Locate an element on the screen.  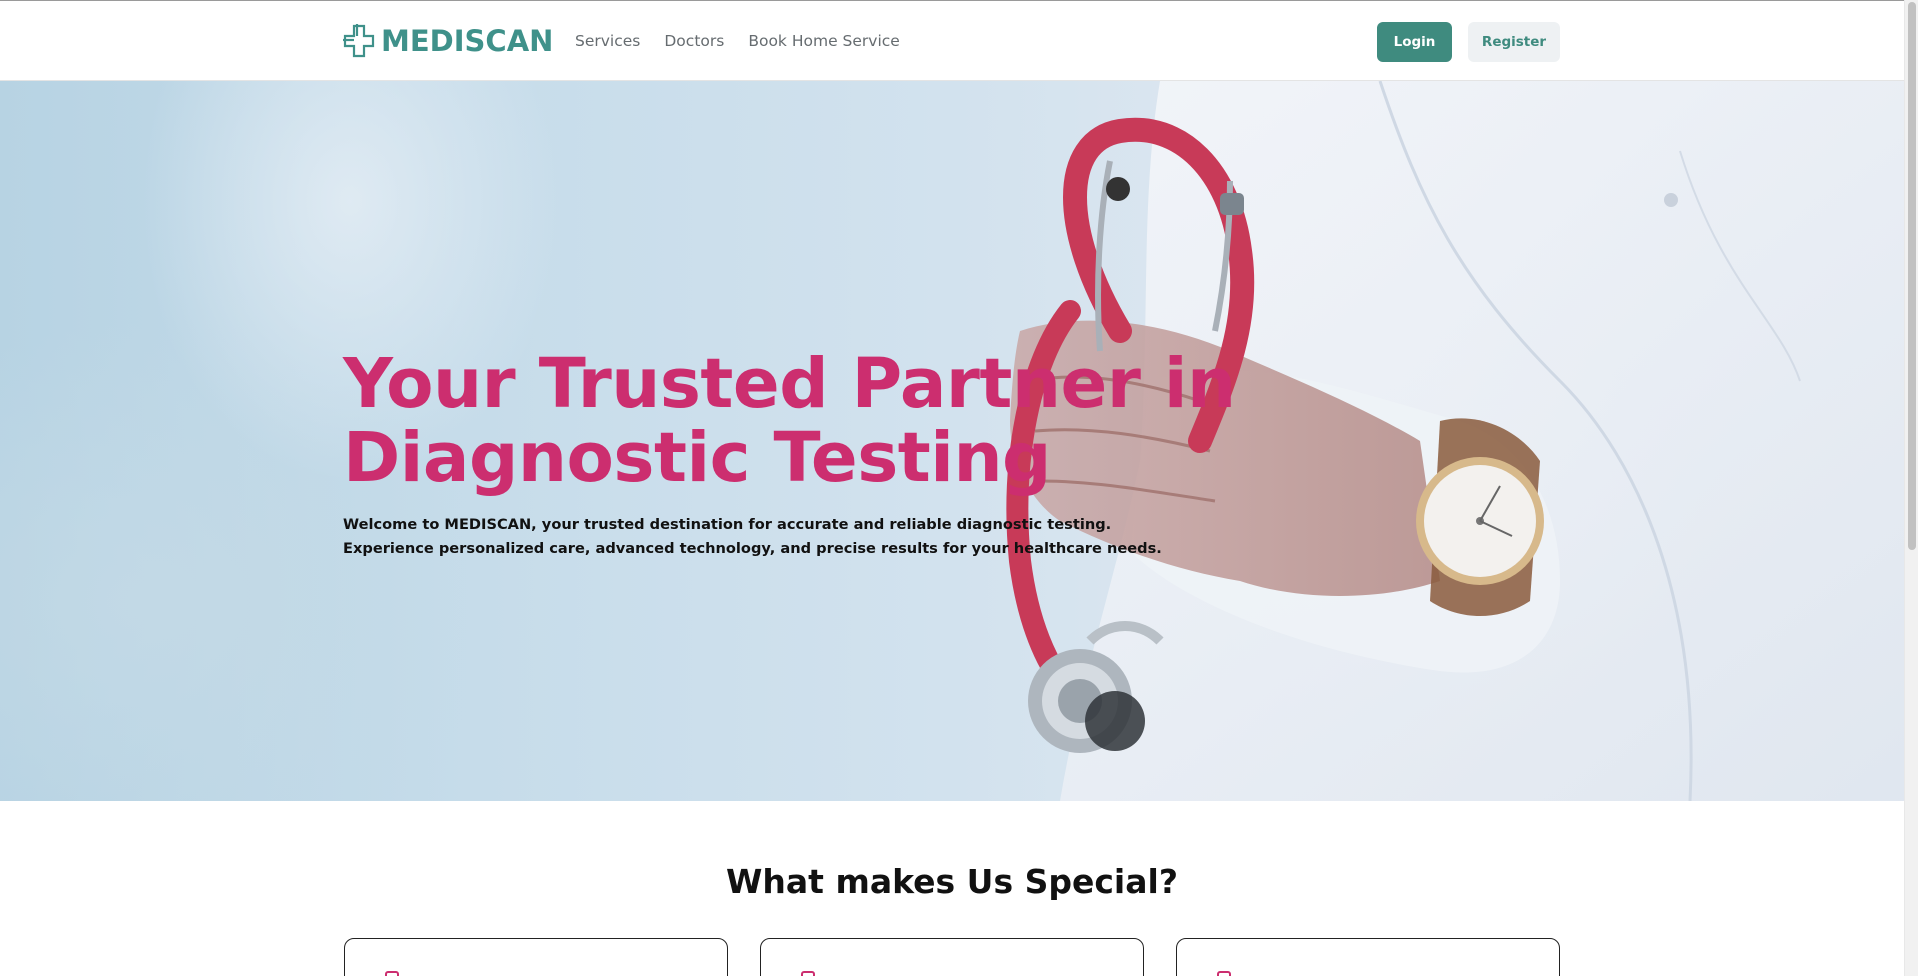
nav-link-services: Services is located at coordinates (607, 41).